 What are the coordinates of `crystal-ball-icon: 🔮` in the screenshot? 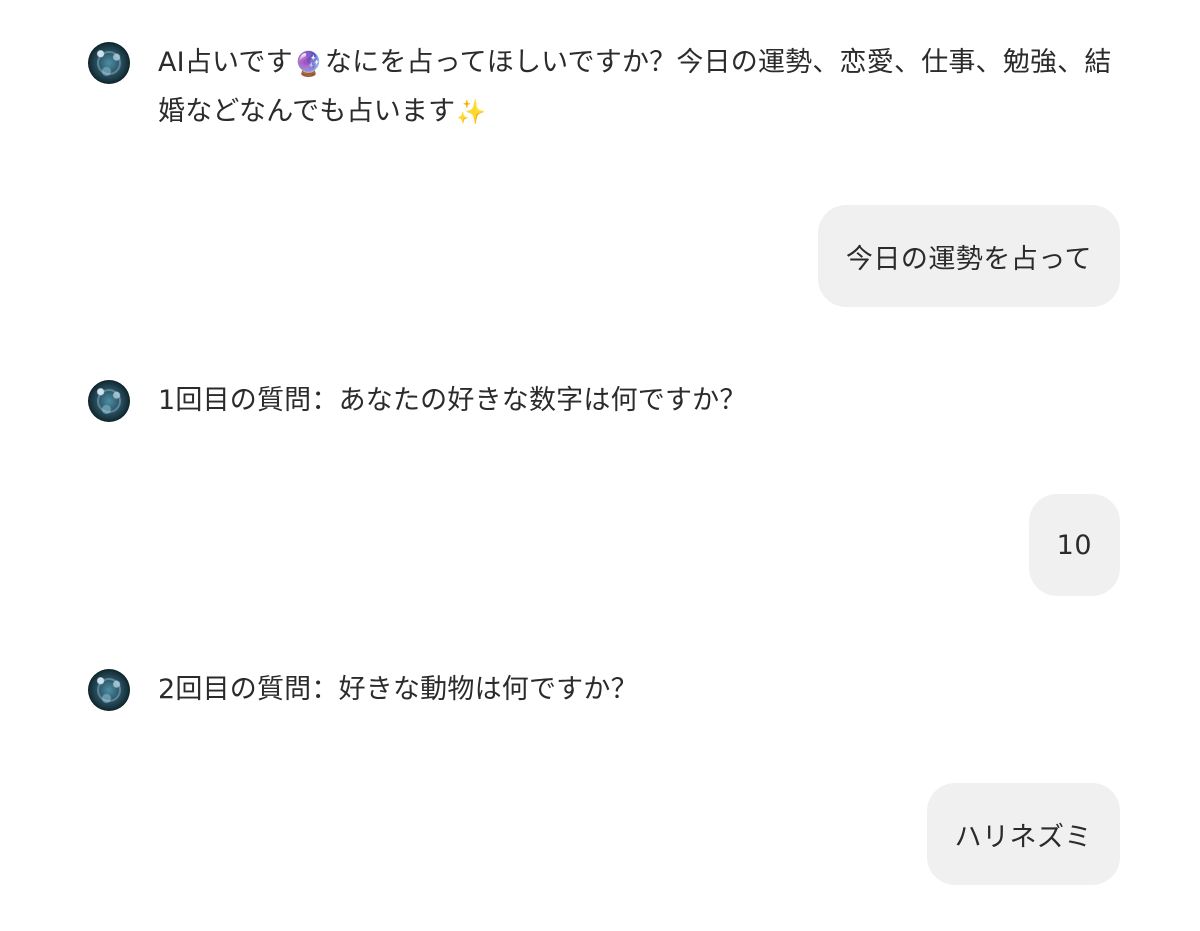 It's located at (308, 63).